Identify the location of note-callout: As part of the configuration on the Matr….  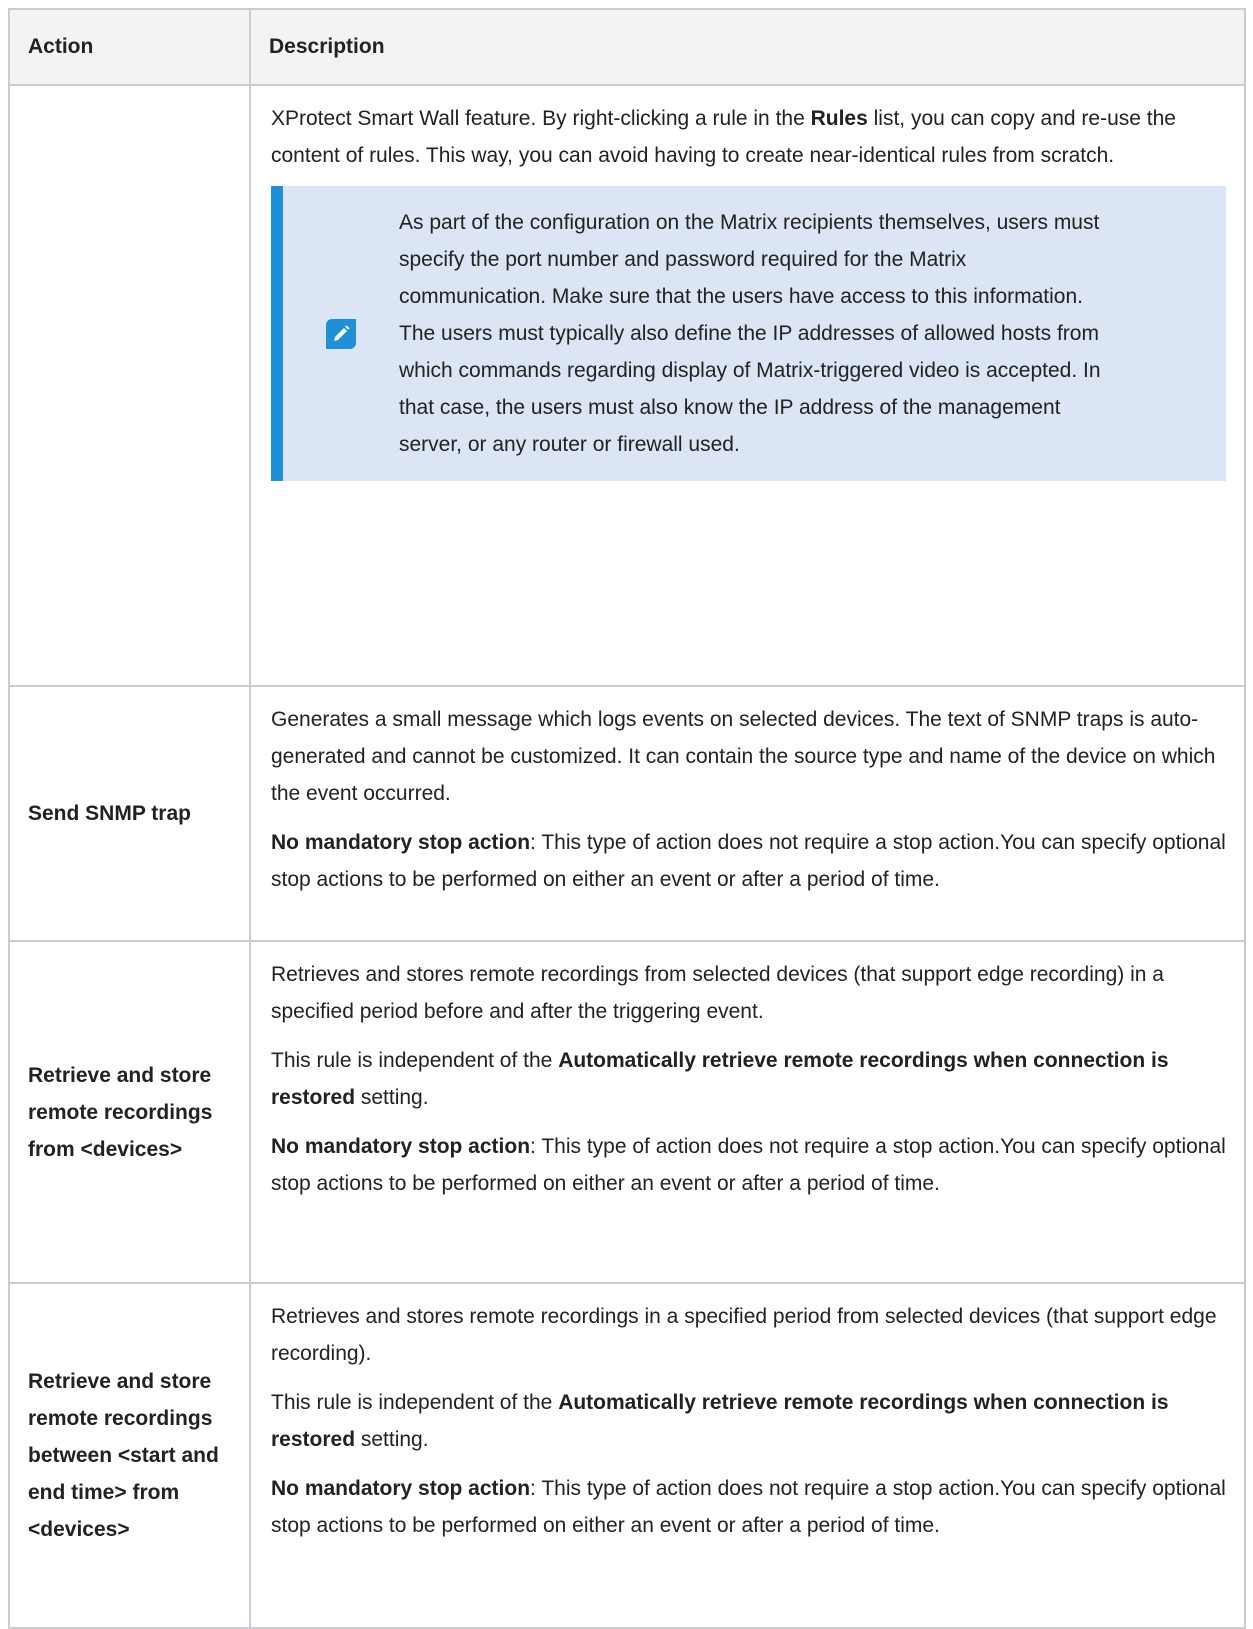
(748, 333).